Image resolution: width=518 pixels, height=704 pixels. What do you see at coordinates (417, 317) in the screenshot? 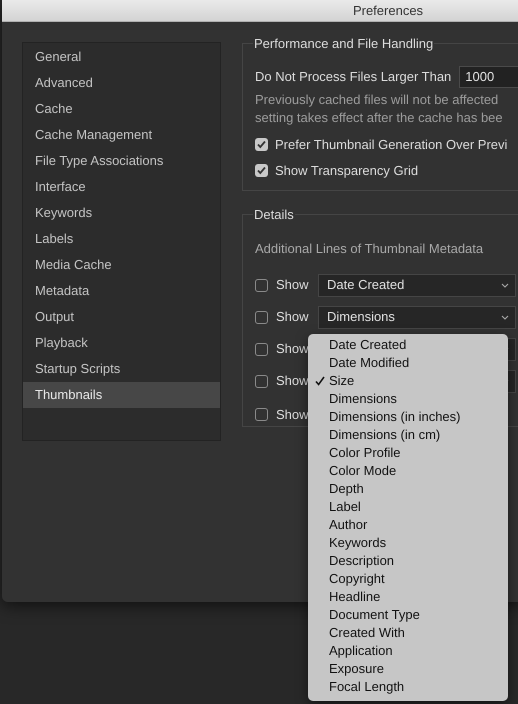
I see `metadata-dropdown: Dimensions` at bounding box center [417, 317].